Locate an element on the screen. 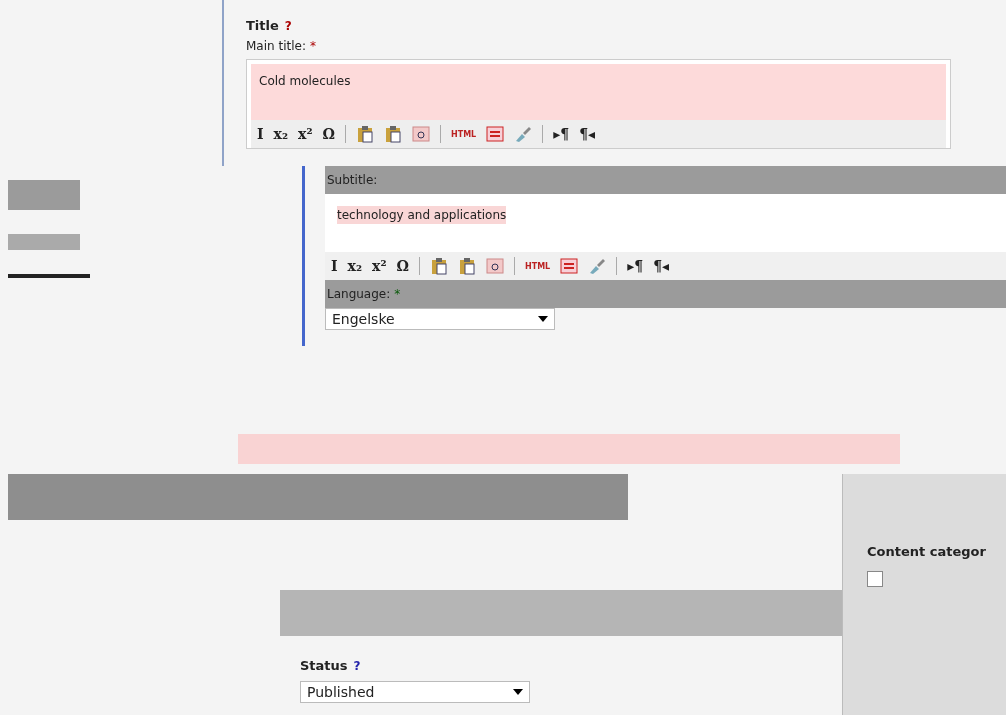 The width and height of the screenshot is (1006, 715). field-label: Subtitle: is located at coordinates (352, 180).